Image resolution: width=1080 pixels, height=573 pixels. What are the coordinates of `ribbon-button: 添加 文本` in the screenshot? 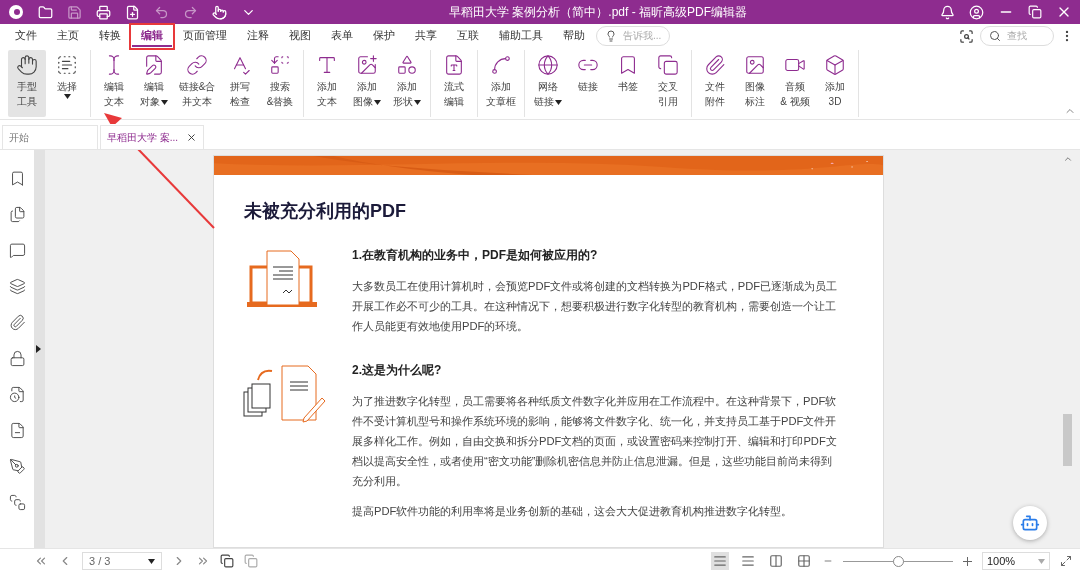 It's located at (327, 83).